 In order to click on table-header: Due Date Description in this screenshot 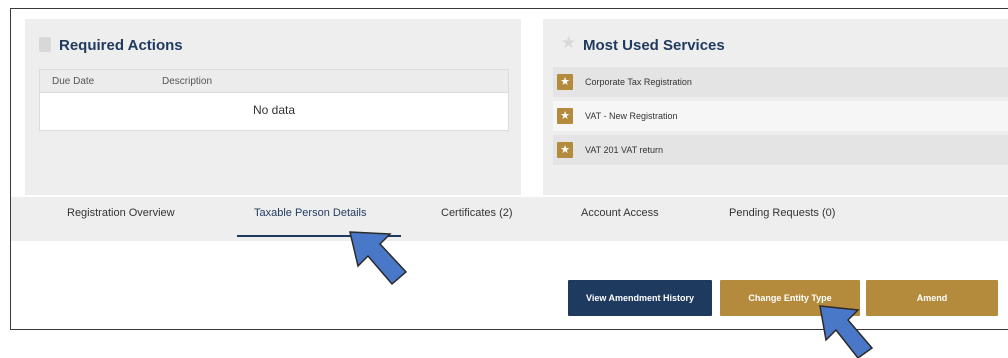, I will do `click(274, 81)`.